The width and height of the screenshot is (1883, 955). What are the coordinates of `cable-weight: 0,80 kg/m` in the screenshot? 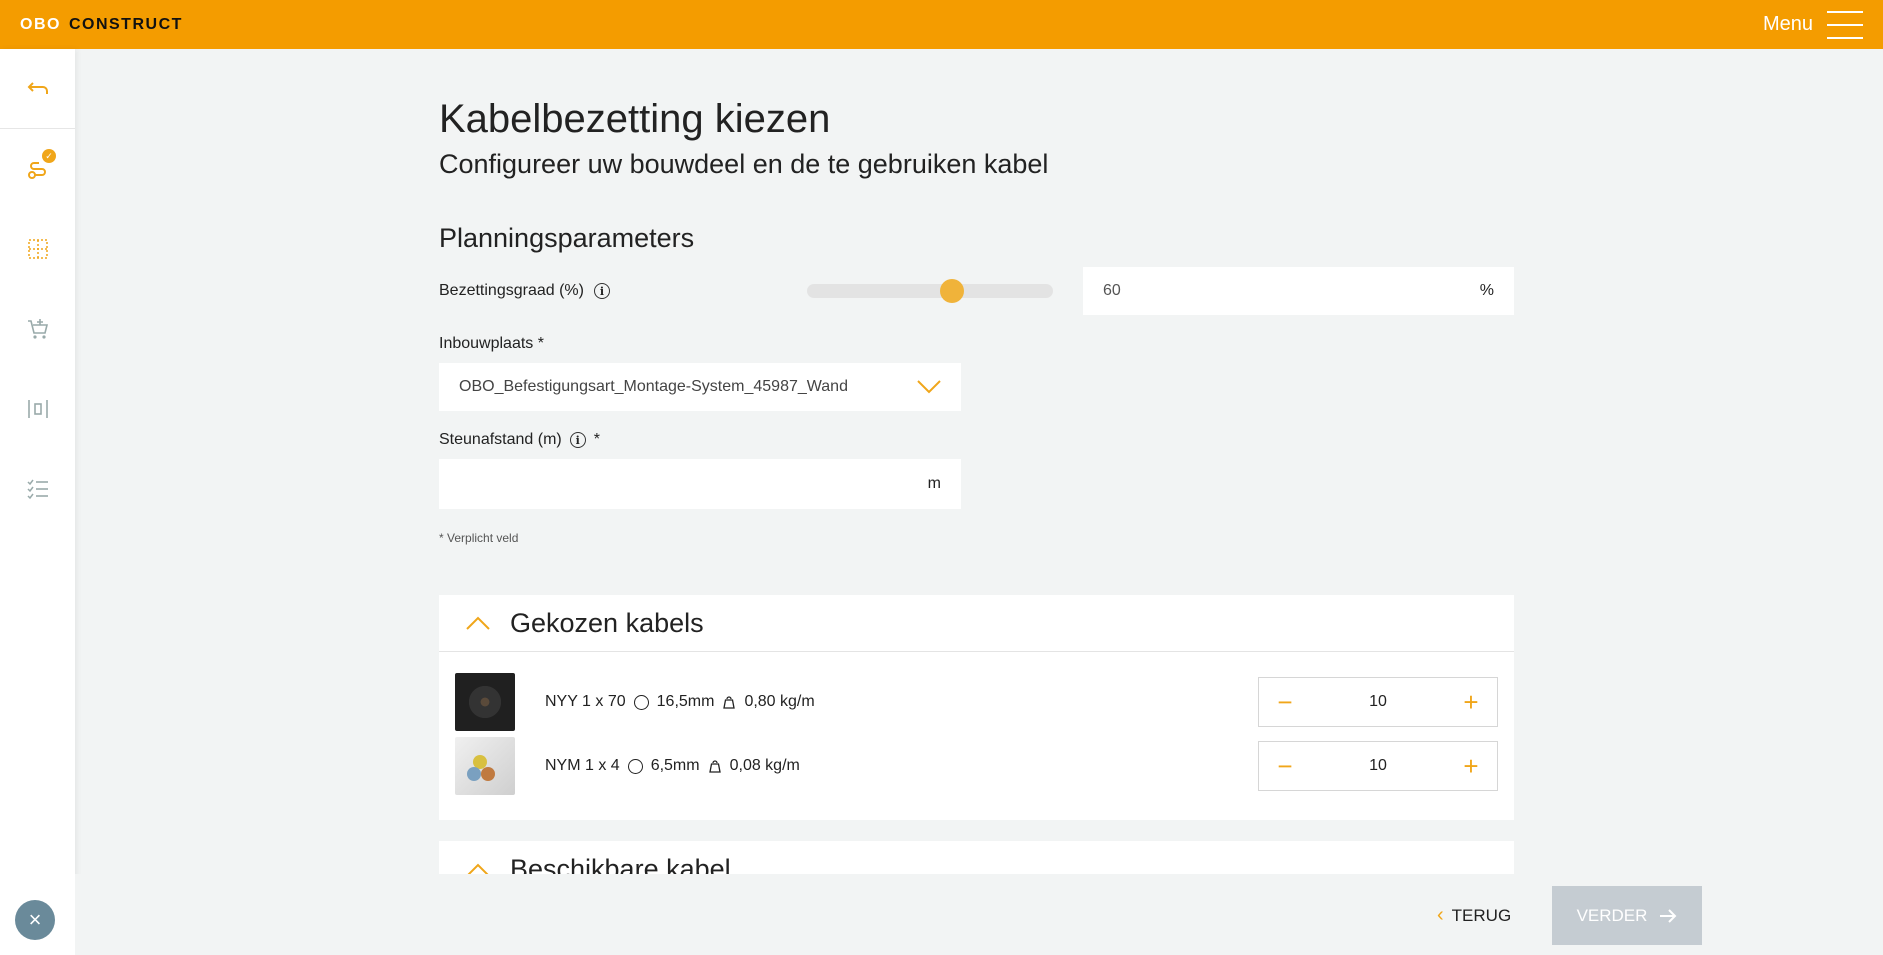 It's located at (779, 701).